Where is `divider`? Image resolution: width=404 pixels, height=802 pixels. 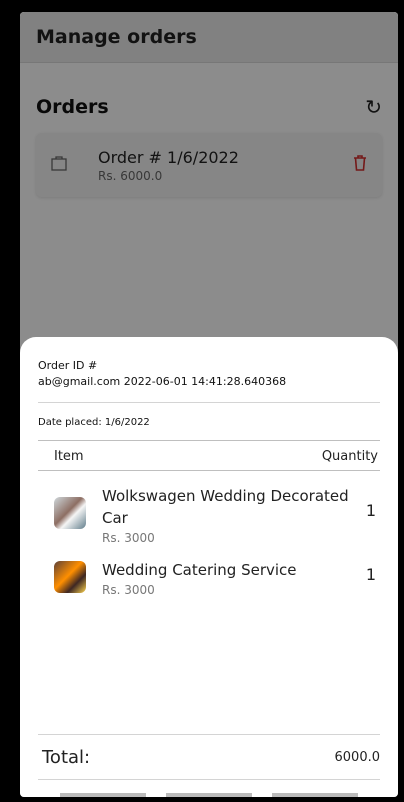
divider is located at coordinates (209, 402).